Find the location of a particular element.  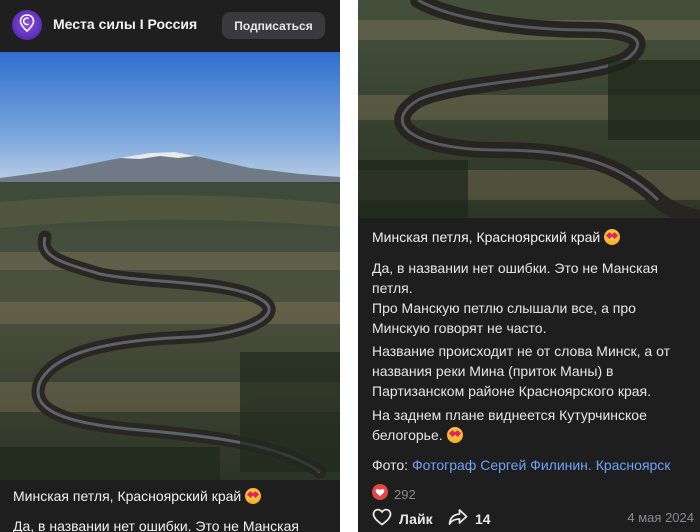

channel-header: Места силы I Россия Подписаться is located at coordinates (170, 26).